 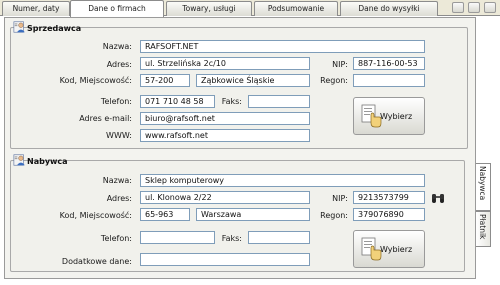 What do you see at coordinates (96, 261) in the screenshot?
I see `buyer-extra-label: Dodatkowe dane:` at bounding box center [96, 261].